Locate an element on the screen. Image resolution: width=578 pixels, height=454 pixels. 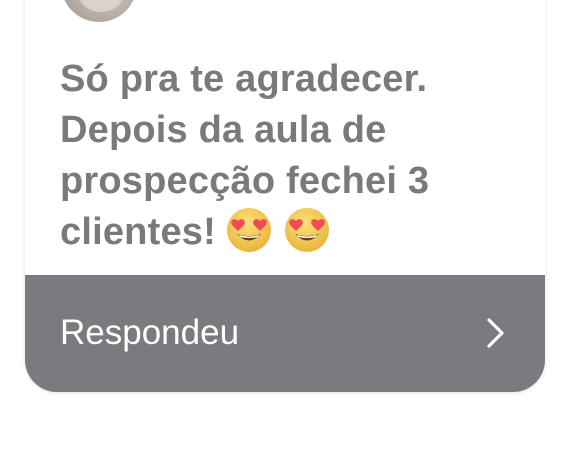
reply-status-label: Respondeu is located at coordinates (150, 332).